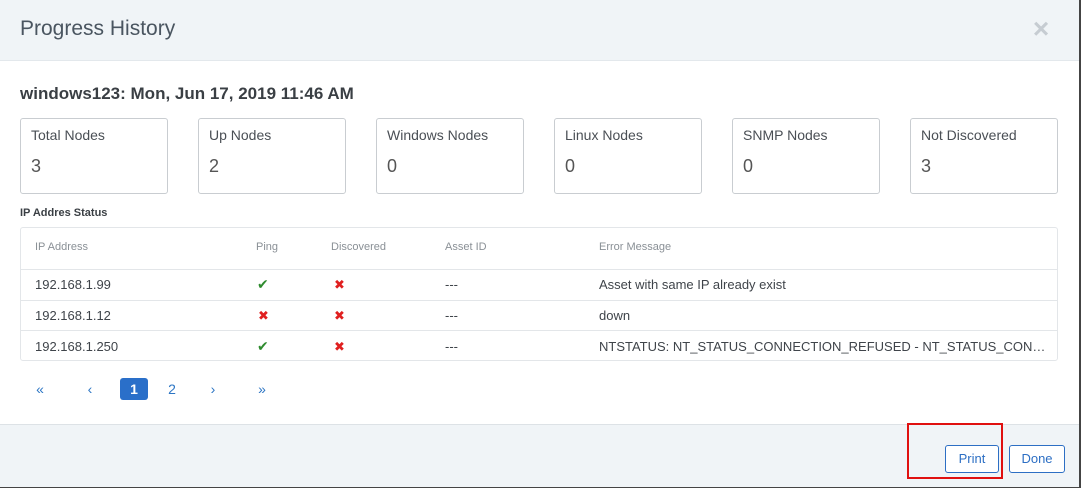 The image size is (1081, 488). Describe the element at coordinates (984, 156) in the screenshot. I see `stat-card-not-discovered: Not Discovered 3` at that location.